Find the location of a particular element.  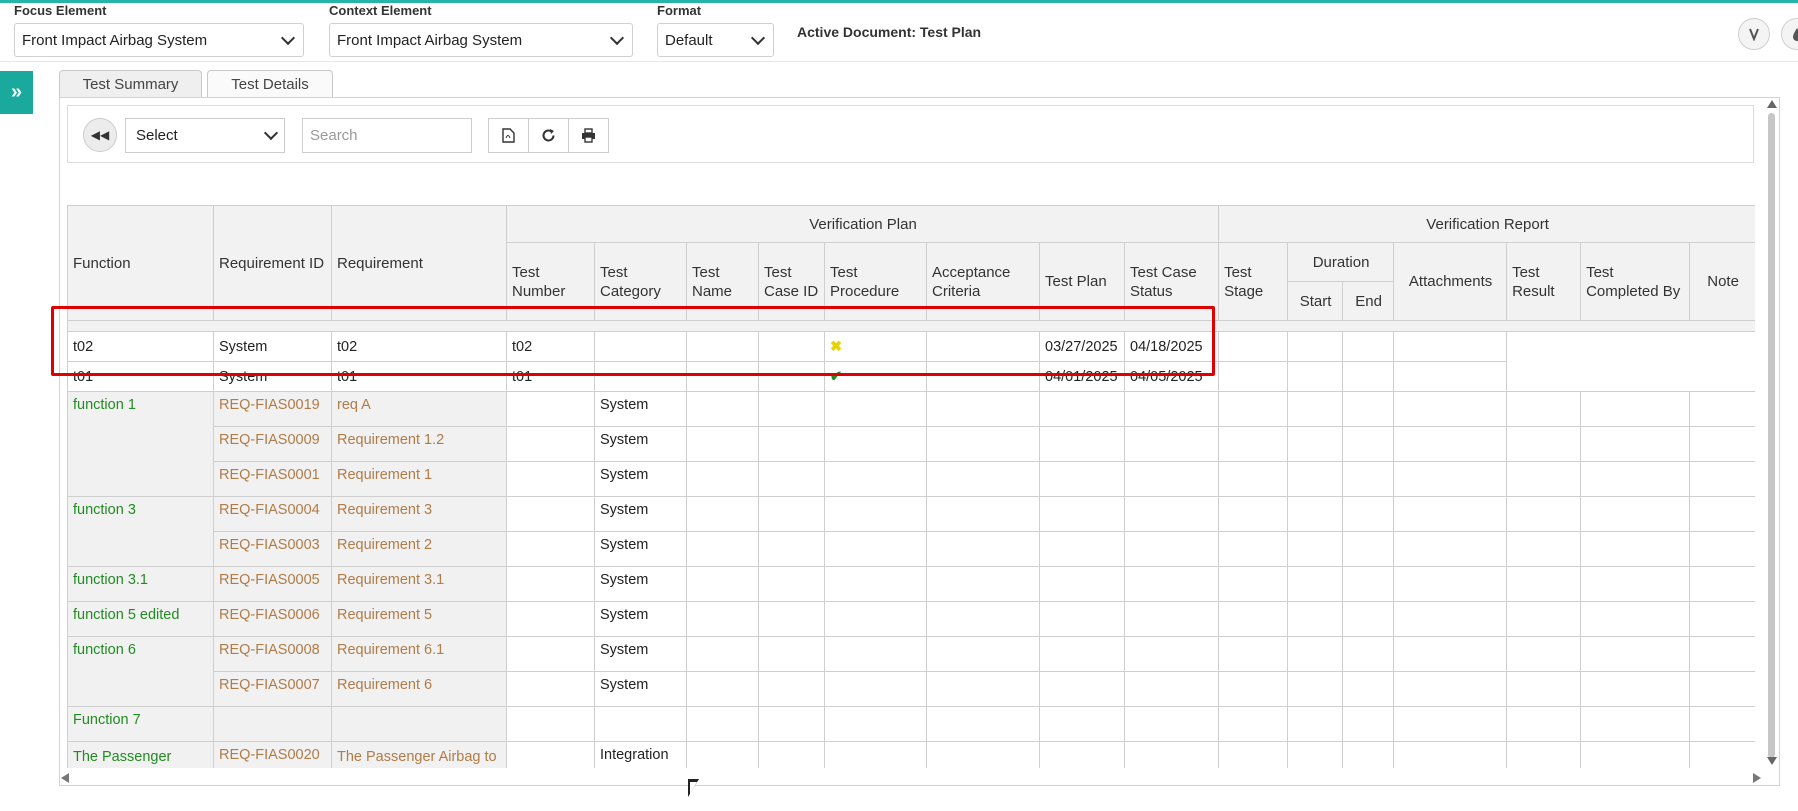

print-icon is located at coordinates (588, 135).